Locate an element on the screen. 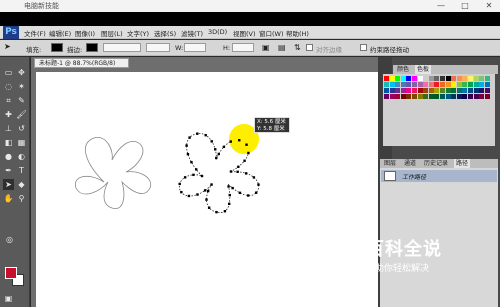  dodge-tool-icon: ◐ is located at coordinates (21, 156).